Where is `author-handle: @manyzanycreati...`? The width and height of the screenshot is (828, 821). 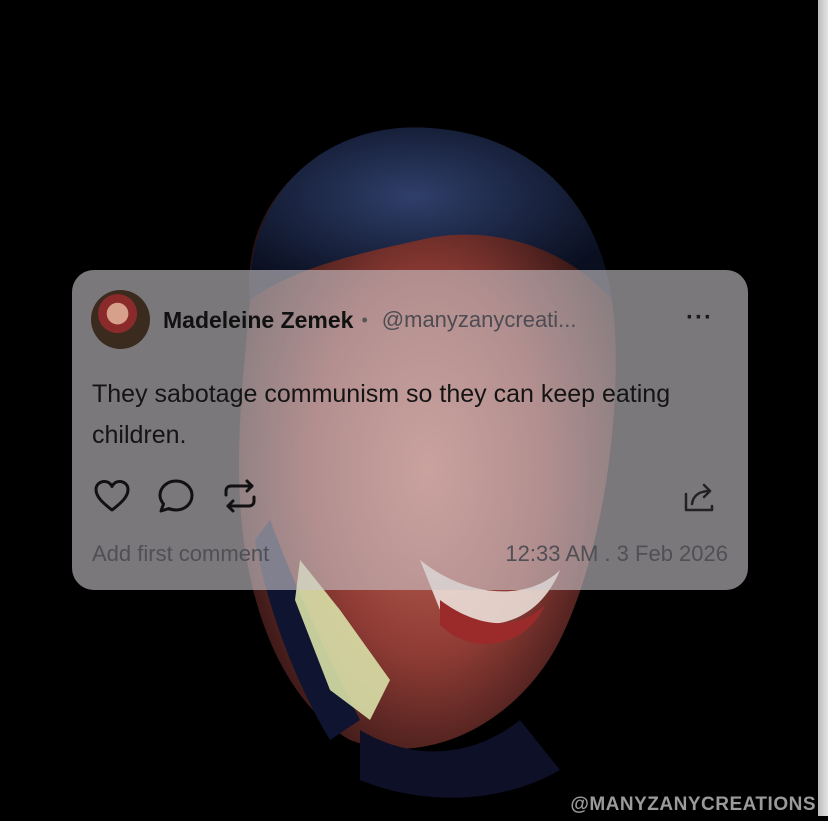 author-handle: @manyzanycreati... is located at coordinates (479, 320).